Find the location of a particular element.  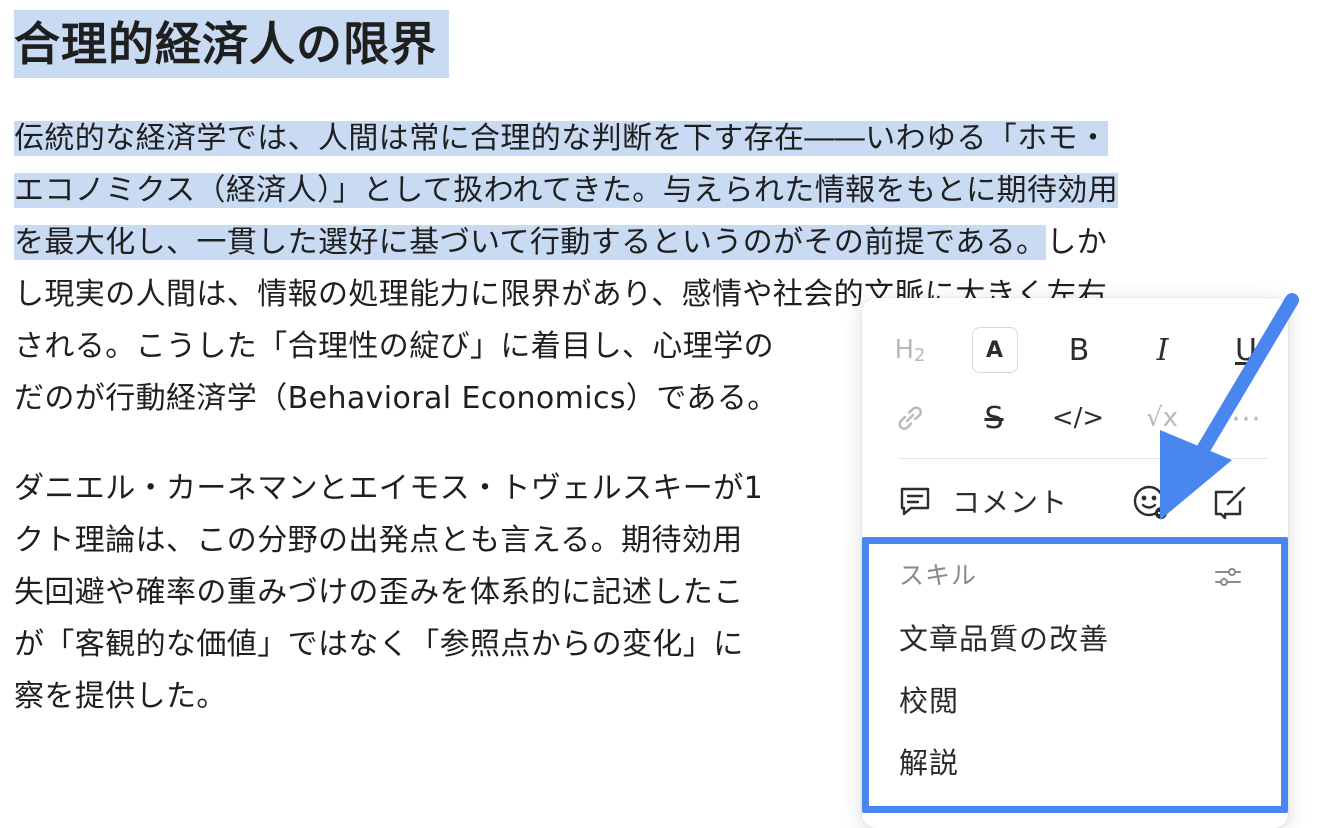

note-edit-icon is located at coordinates (1230, 502).